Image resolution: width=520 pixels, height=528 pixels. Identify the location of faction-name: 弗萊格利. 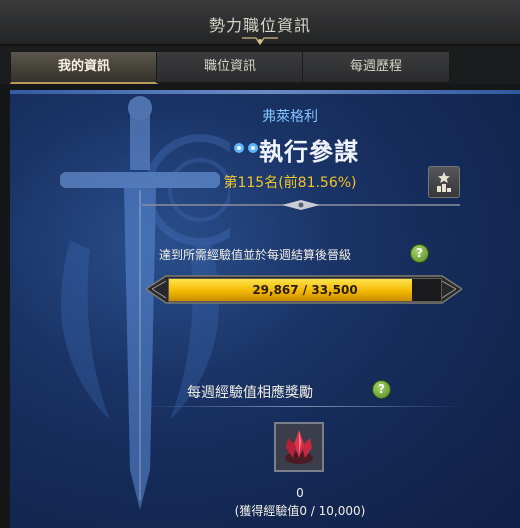
(290, 117).